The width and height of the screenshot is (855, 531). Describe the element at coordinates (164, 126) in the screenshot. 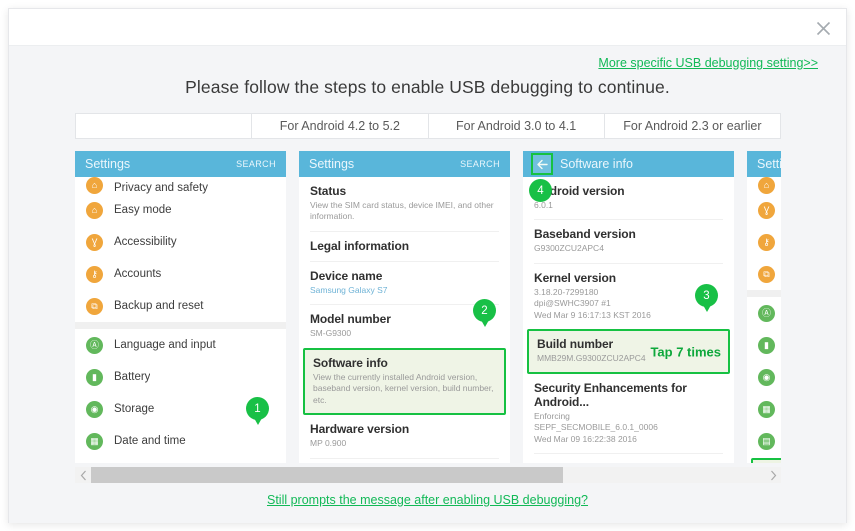

I see `tab-android-0: For Android 6.0 or later` at that location.